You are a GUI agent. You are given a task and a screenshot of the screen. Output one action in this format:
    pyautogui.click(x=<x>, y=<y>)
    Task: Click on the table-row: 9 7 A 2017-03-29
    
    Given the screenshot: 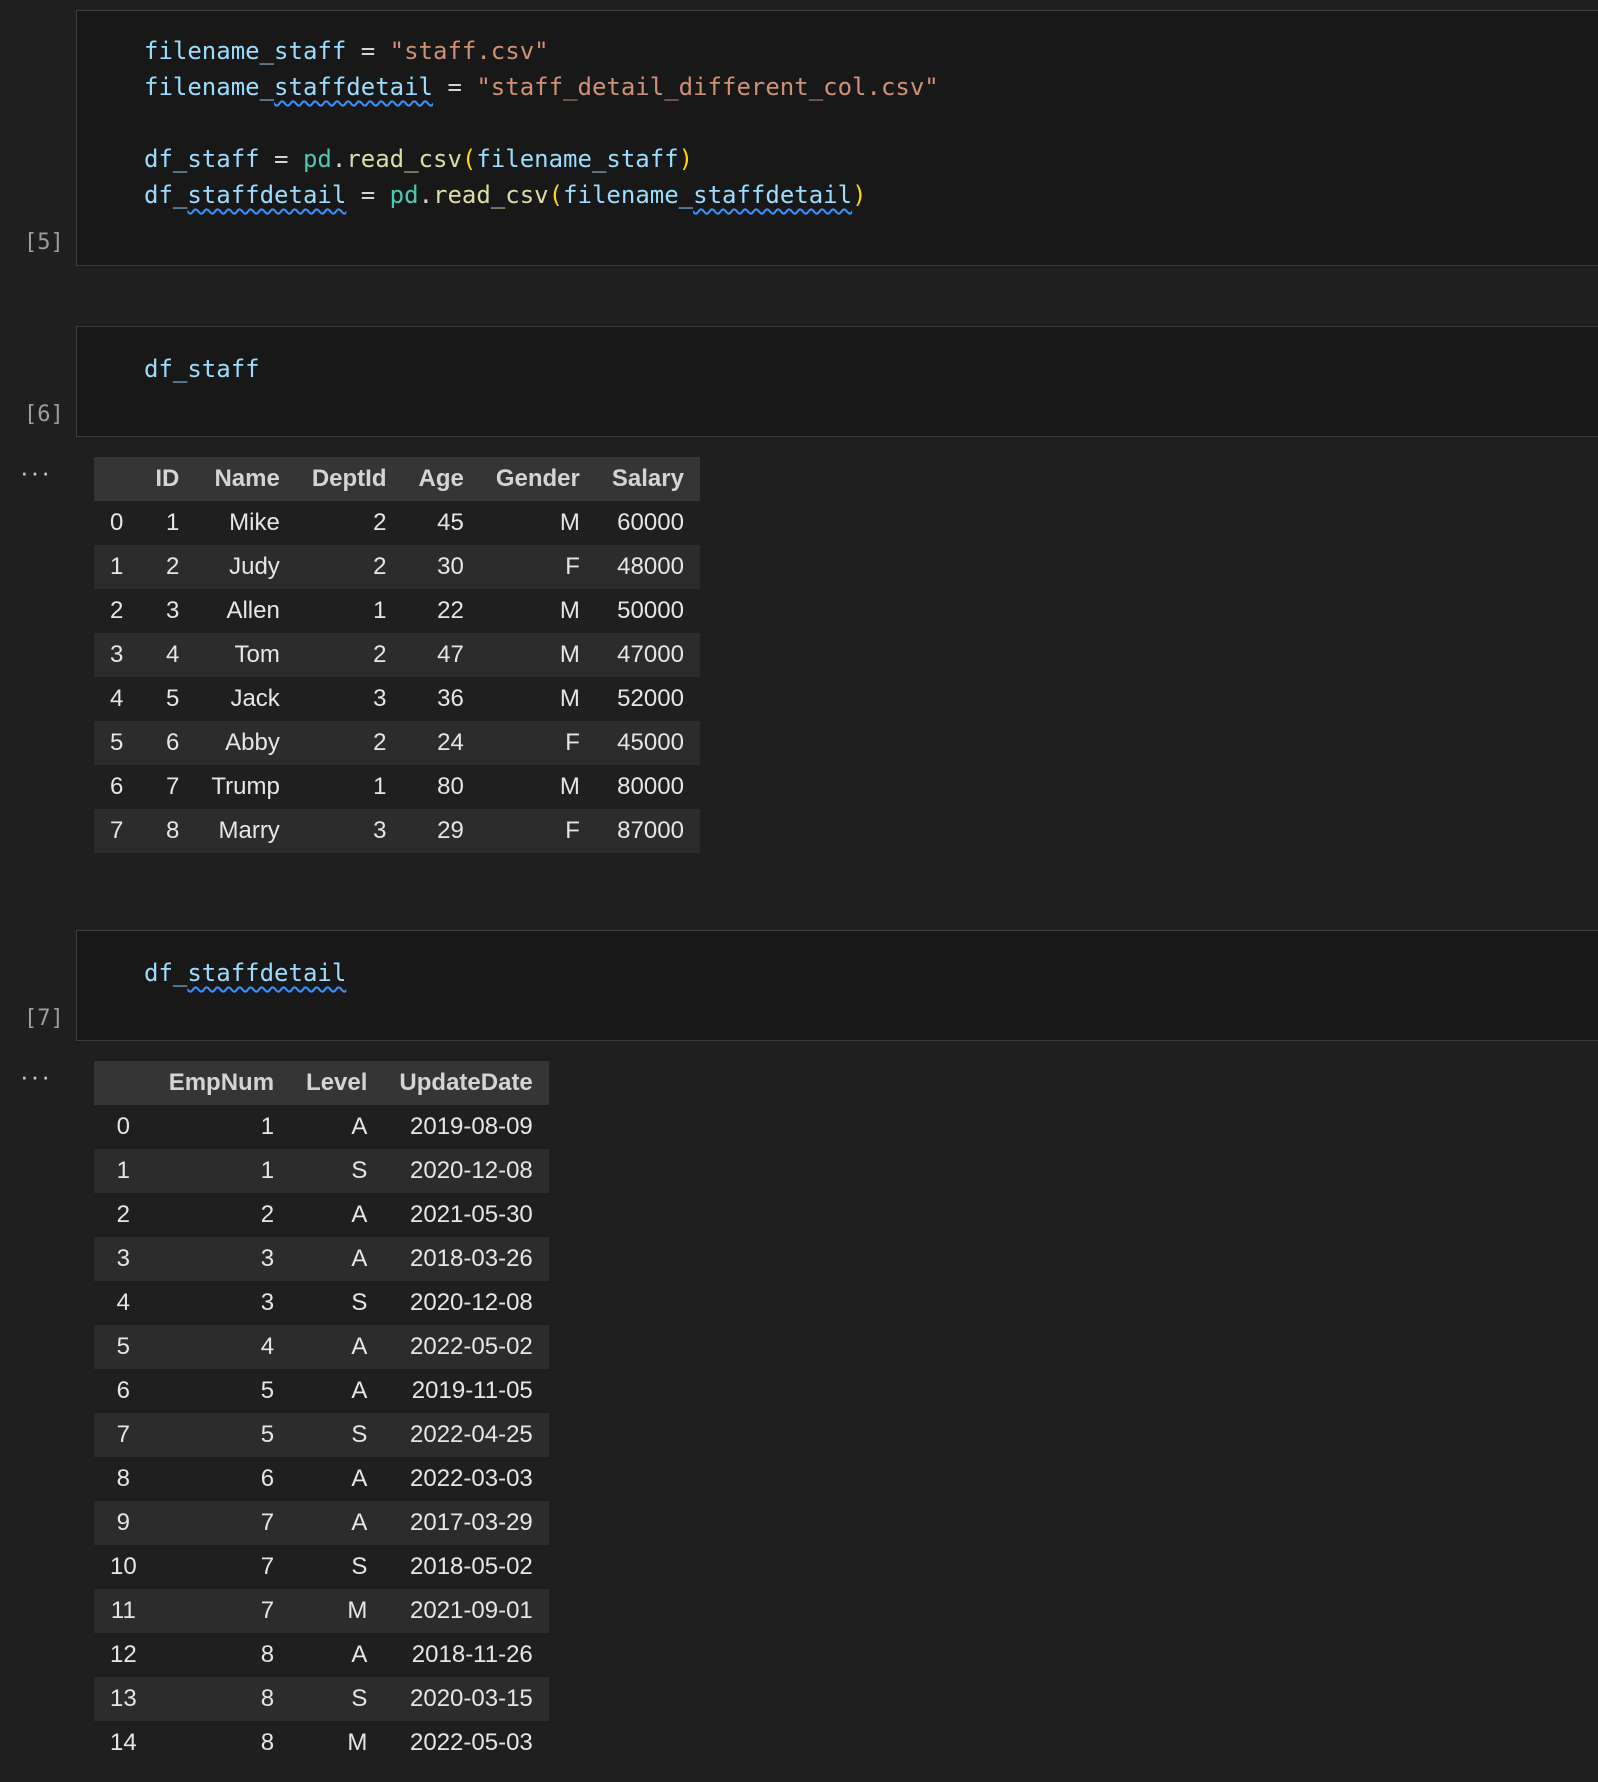 What is the action you would take?
    pyautogui.click(x=321, y=1523)
    